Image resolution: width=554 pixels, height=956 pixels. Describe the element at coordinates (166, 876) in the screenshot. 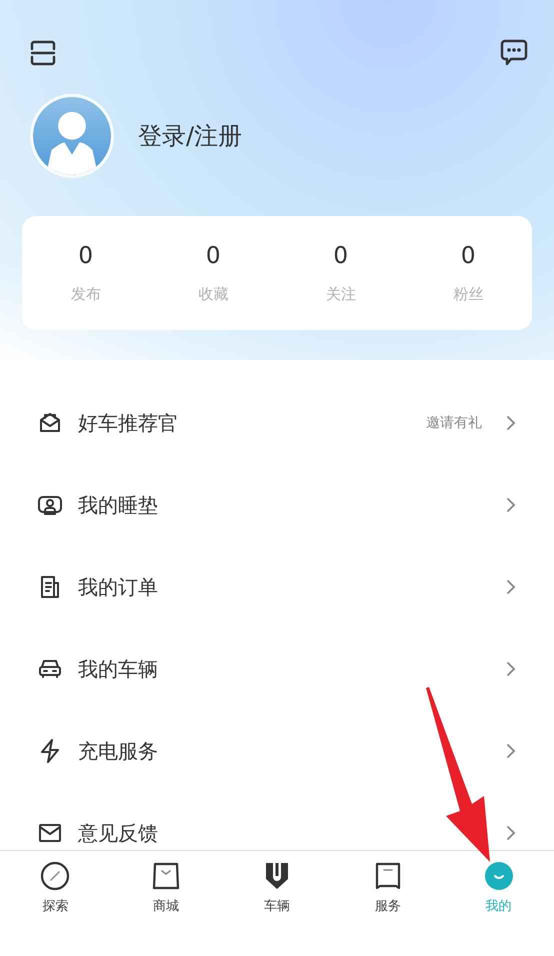

I see `shopping-bag-icon` at that location.